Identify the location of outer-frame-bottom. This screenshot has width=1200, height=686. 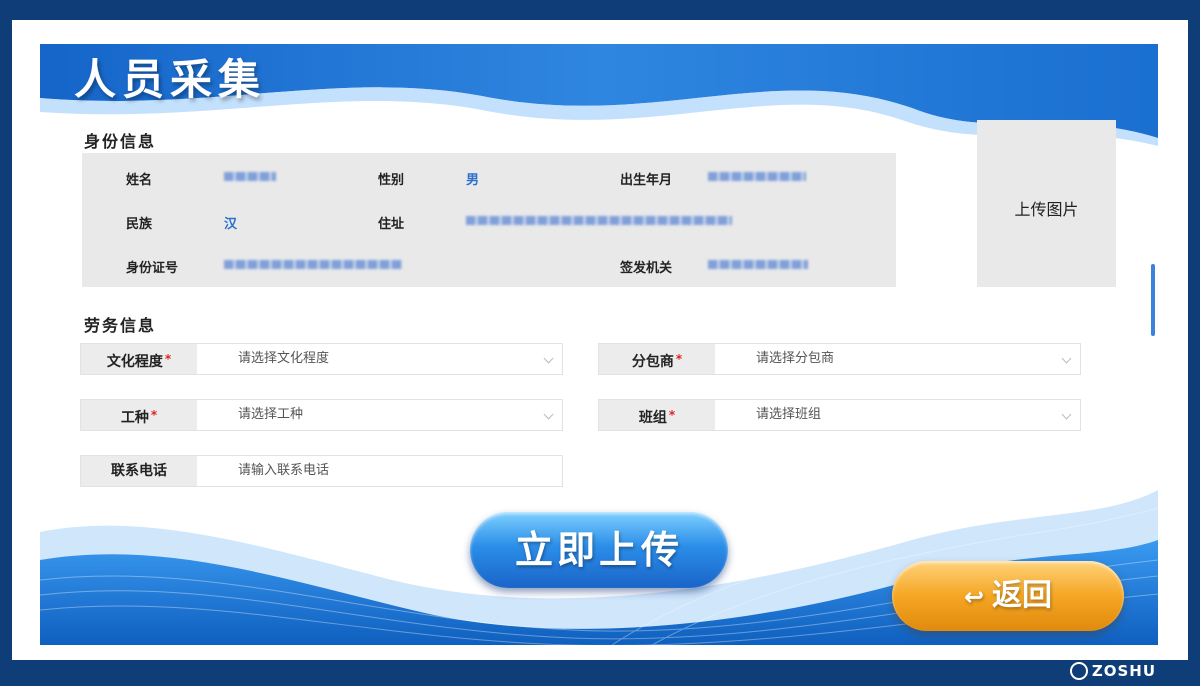
(600, 673).